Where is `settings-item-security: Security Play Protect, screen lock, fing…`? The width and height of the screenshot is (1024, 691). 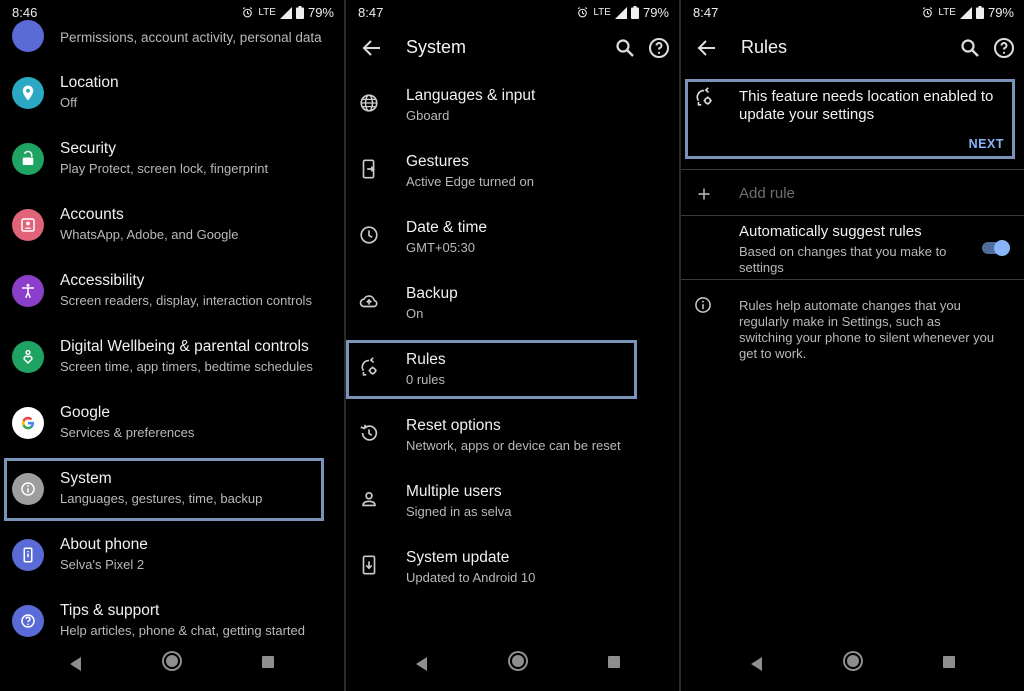 settings-item-security: Security Play Protect, screen lock, fing… is located at coordinates (172, 160).